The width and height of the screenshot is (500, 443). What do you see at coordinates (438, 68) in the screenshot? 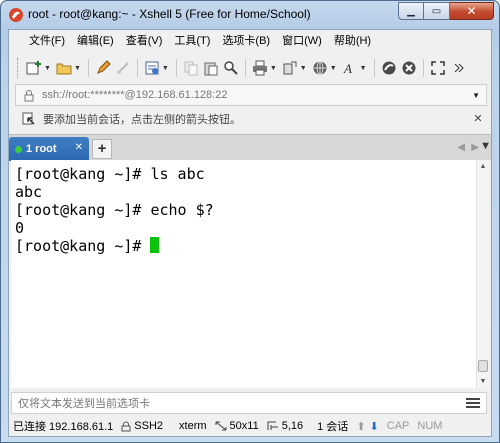
I see `fullscreen-icon` at bounding box center [438, 68].